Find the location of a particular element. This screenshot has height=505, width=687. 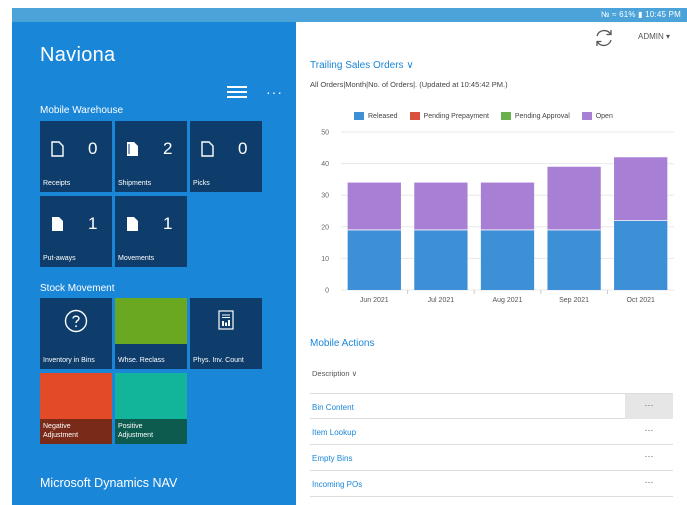

mobile-actions-title: Mobile Actions is located at coordinates (342, 343).